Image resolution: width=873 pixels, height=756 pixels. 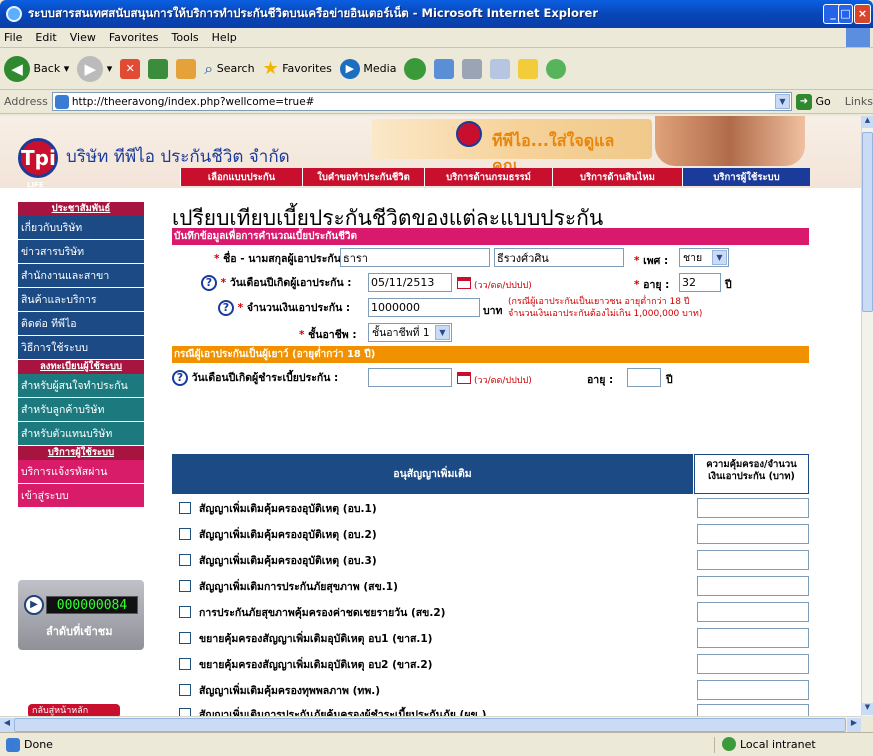 What do you see at coordinates (644, 377) in the screenshot?
I see `payer-age-input` at bounding box center [644, 377].